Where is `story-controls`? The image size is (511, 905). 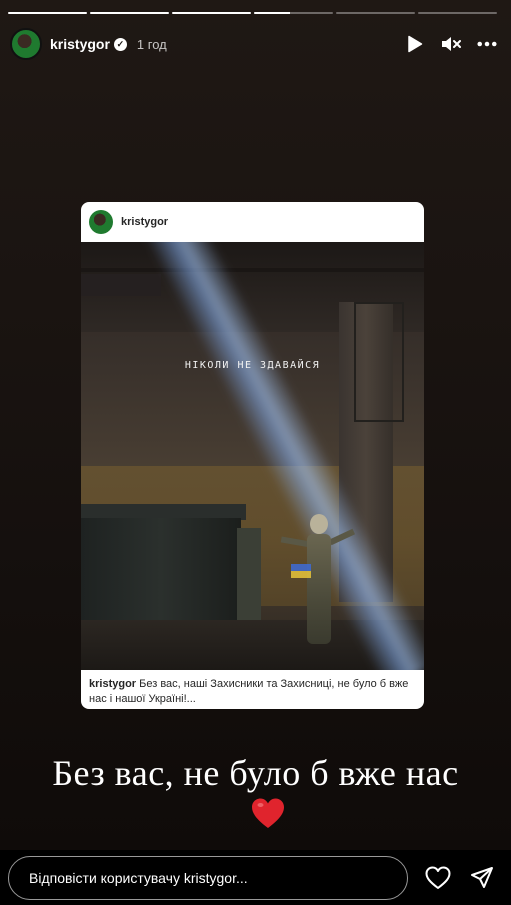 story-controls is located at coordinates (451, 44).